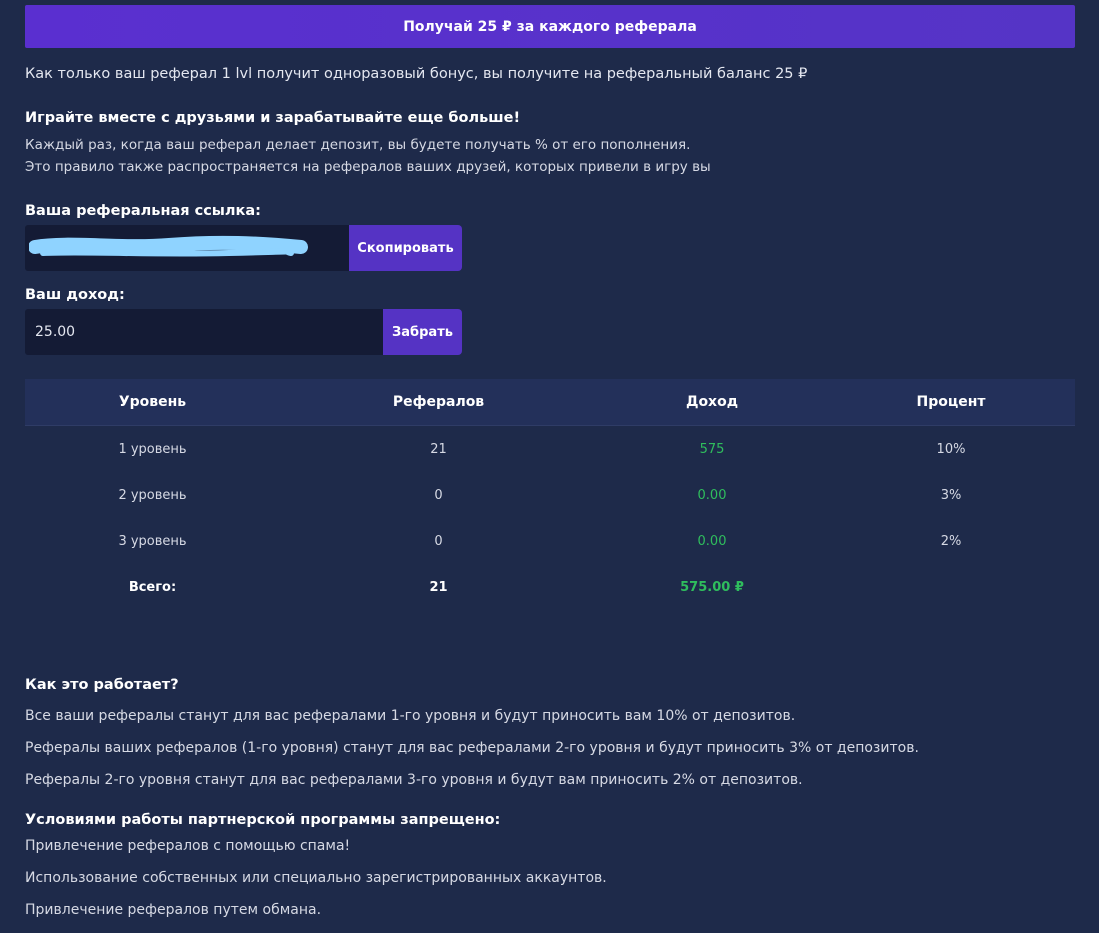 The image size is (1099, 933). Describe the element at coordinates (951, 402) in the screenshot. I see `header-percent: Процент` at that location.